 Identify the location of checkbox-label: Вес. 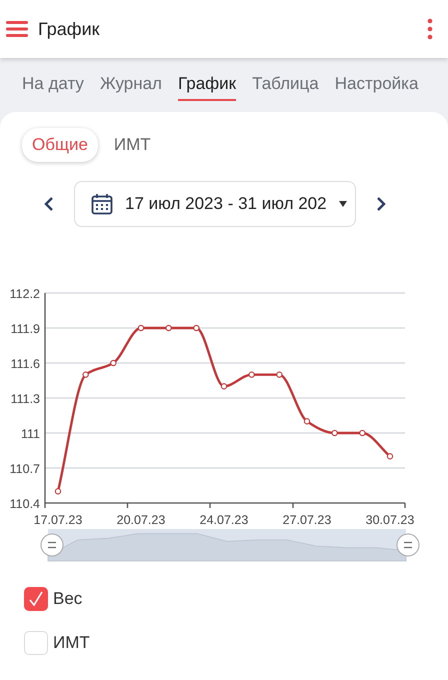
(67, 599).